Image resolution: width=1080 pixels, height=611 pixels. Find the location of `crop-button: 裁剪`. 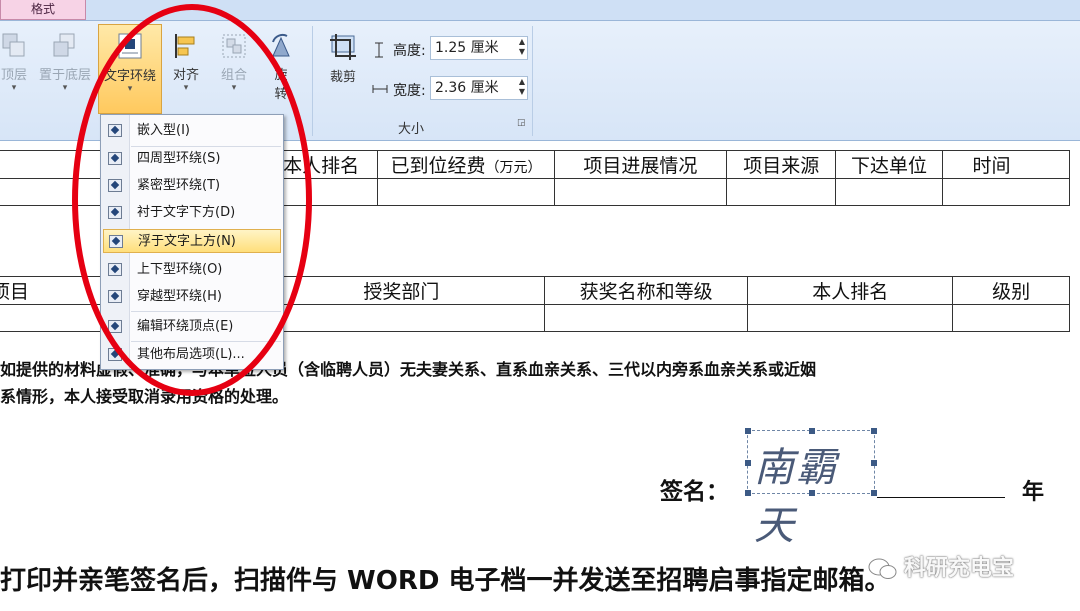

crop-button: 裁剪 is located at coordinates (343, 58).